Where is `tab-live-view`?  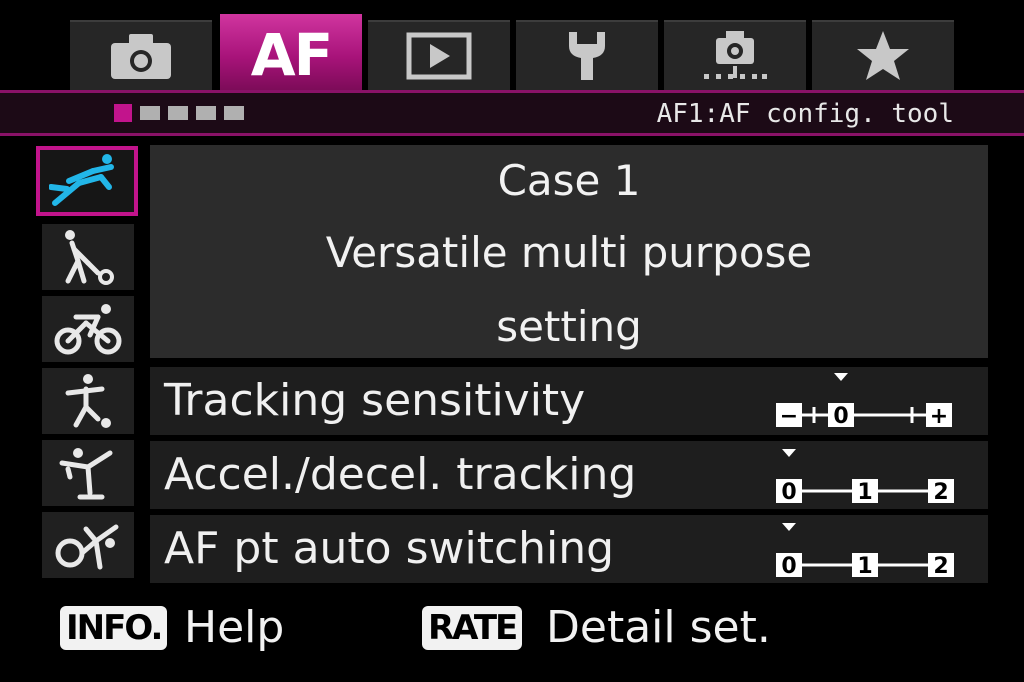
tab-live-view is located at coordinates (735, 55).